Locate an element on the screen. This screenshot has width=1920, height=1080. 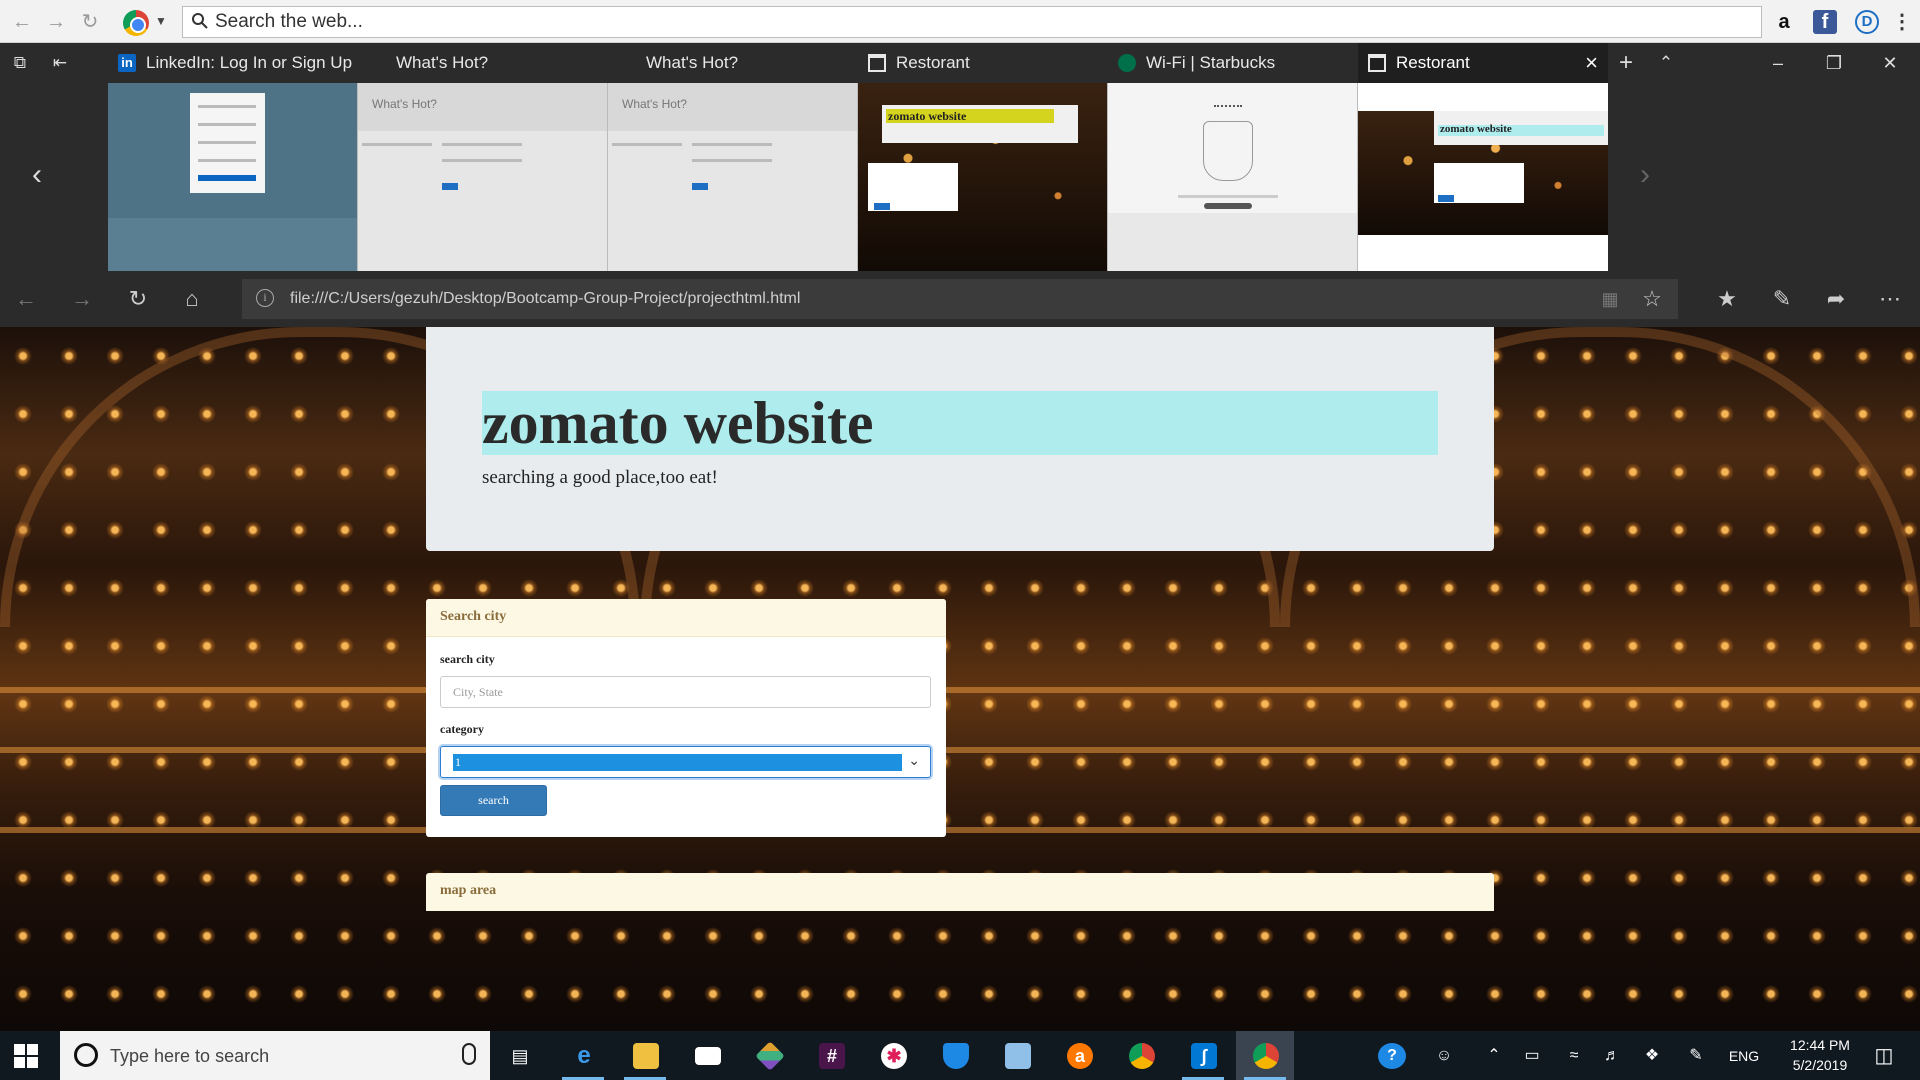
category-select: 1 ⌄ is located at coordinates (685, 762).